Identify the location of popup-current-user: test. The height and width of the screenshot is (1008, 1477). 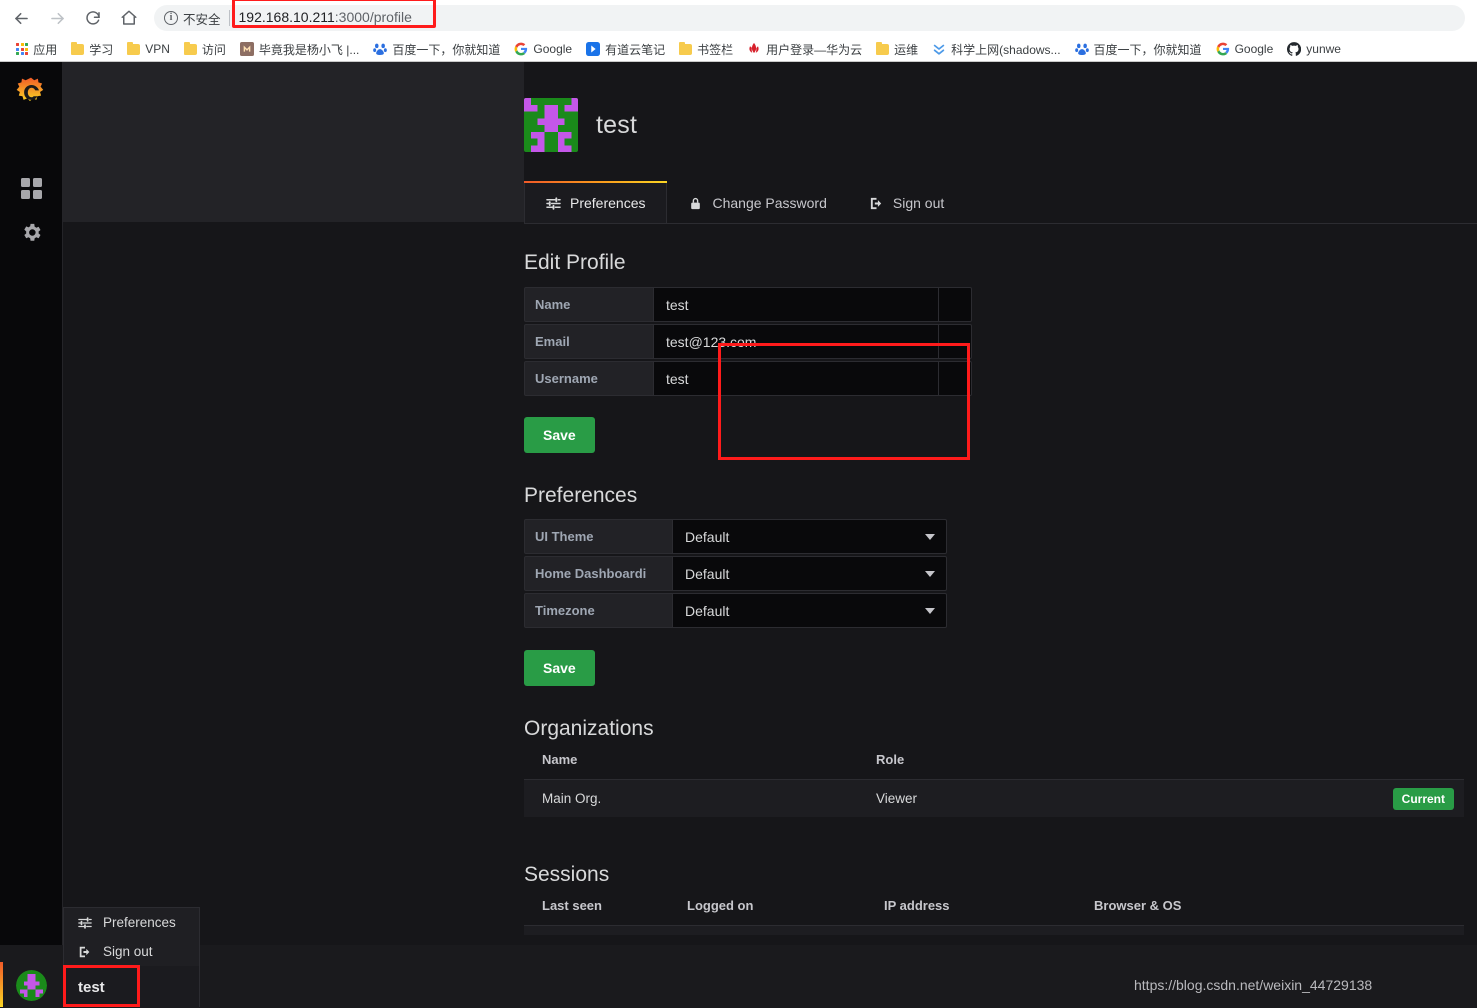
(131, 987).